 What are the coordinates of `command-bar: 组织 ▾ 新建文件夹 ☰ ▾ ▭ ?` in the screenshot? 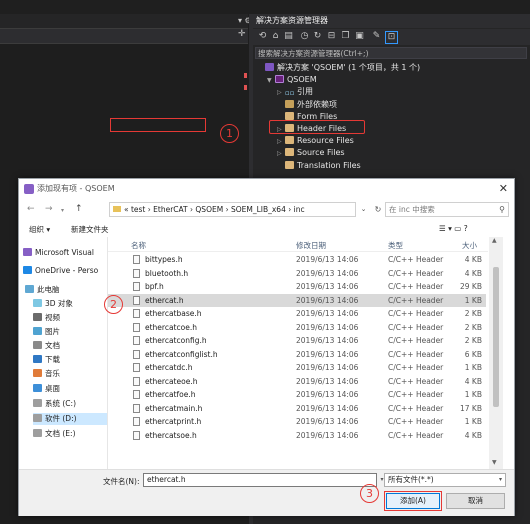 It's located at (266, 229).